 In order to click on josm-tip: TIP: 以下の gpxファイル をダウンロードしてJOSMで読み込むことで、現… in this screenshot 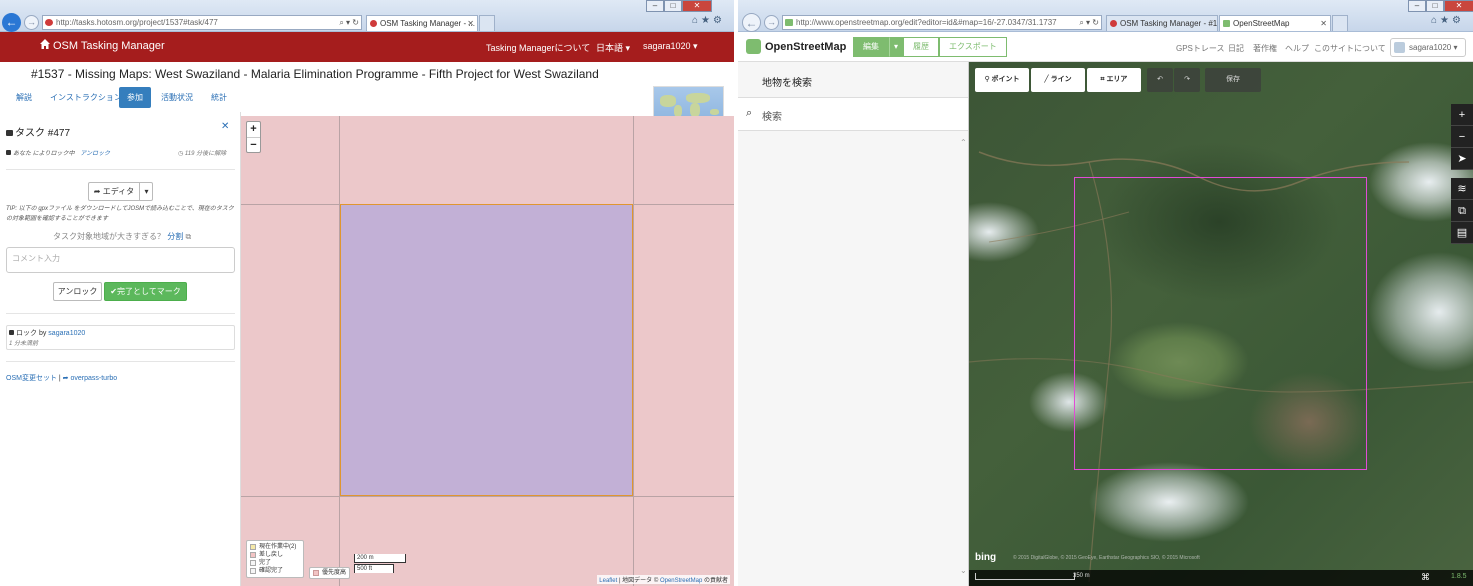, I will do `click(120, 214)`.